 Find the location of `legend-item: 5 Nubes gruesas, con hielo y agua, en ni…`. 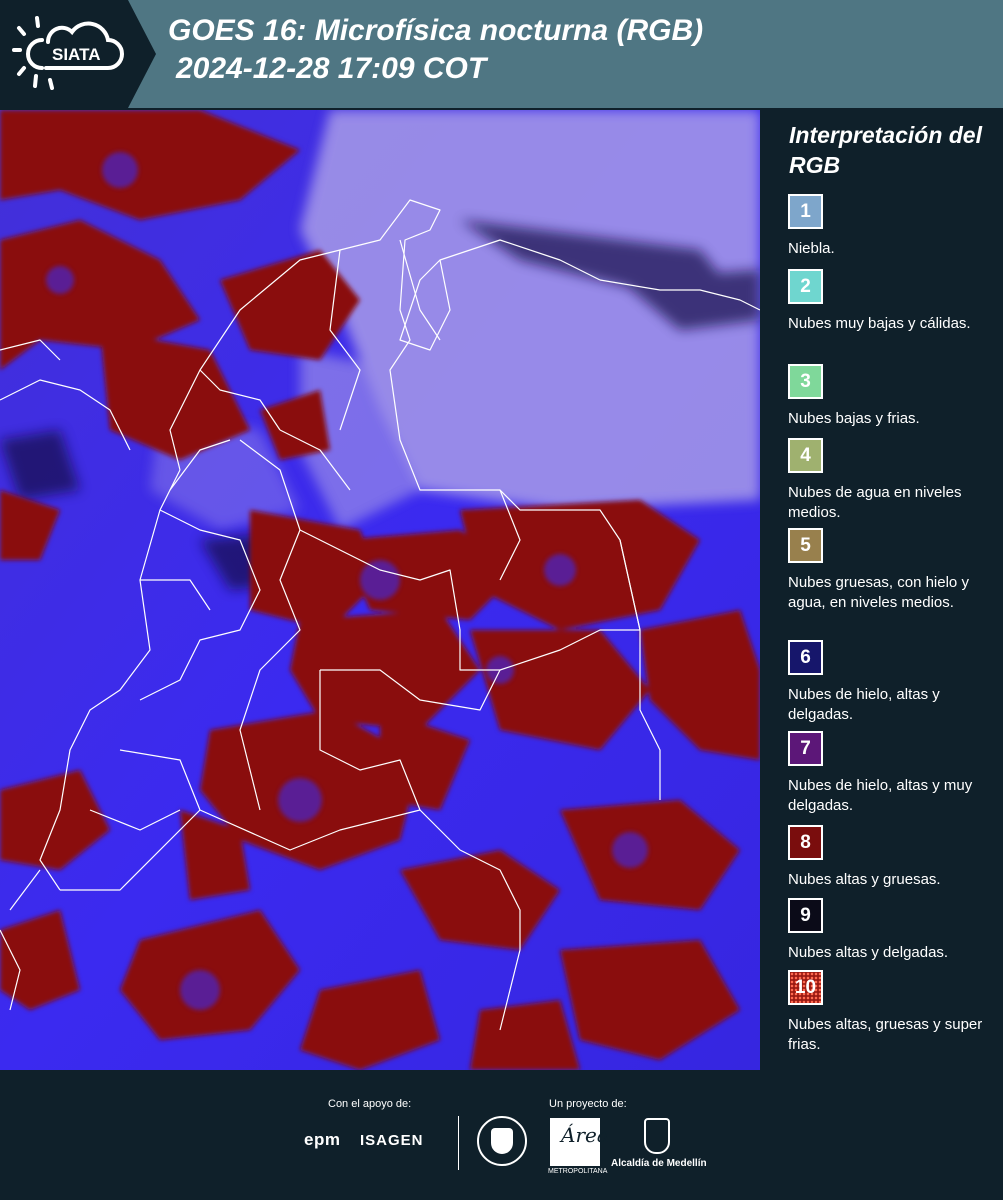

legend-item: 5 Nubes gruesas, con hielo y agua, en ni… is located at coordinates (890, 570).